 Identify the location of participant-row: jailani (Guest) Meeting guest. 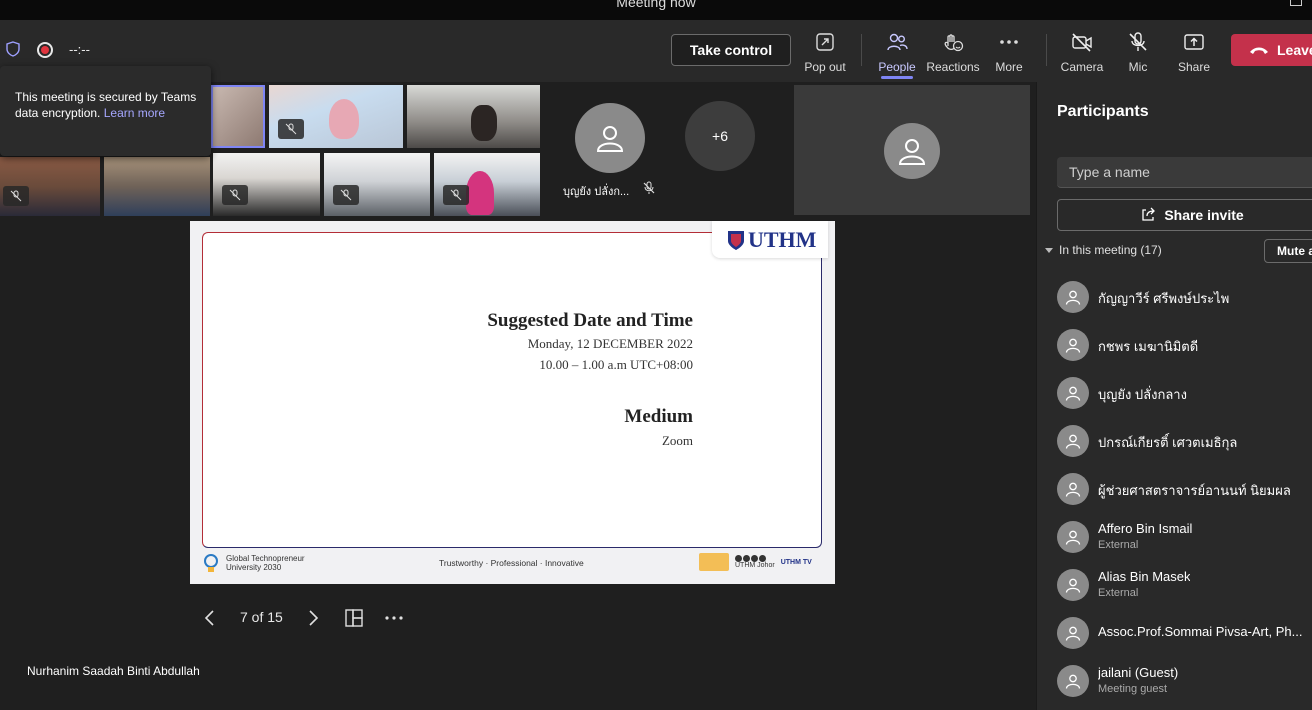
(1184, 681).